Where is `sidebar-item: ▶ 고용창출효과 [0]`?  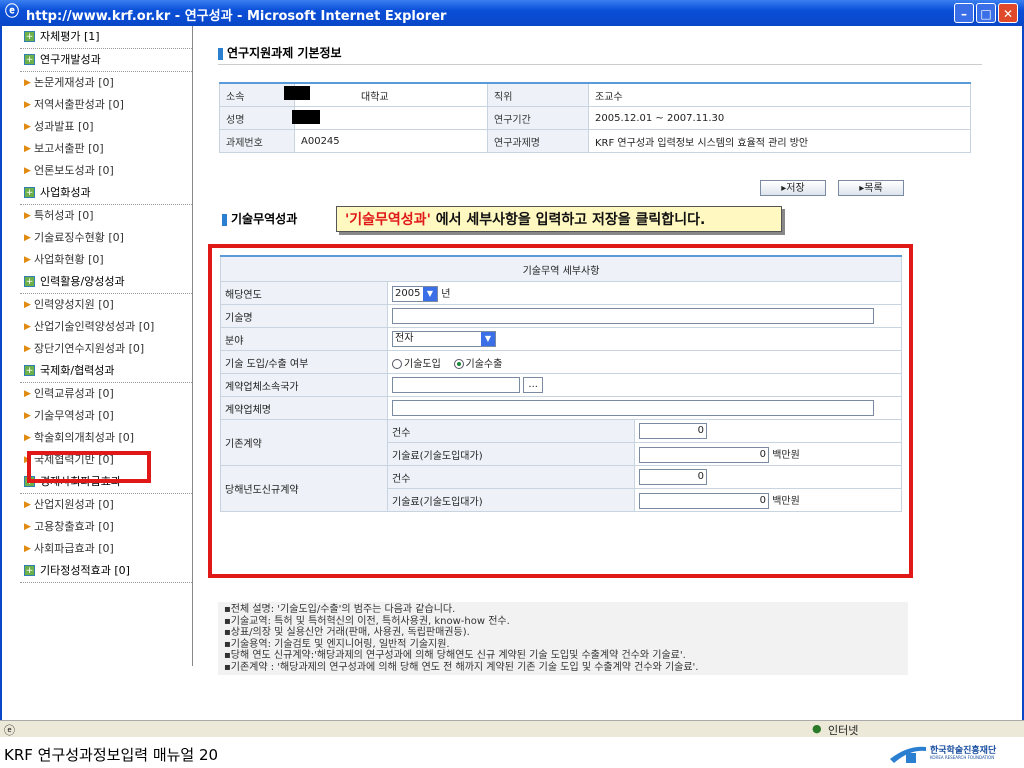
sidebar-item: ▶ 고용창출효과 [0] is located at coordinates (106, 527).